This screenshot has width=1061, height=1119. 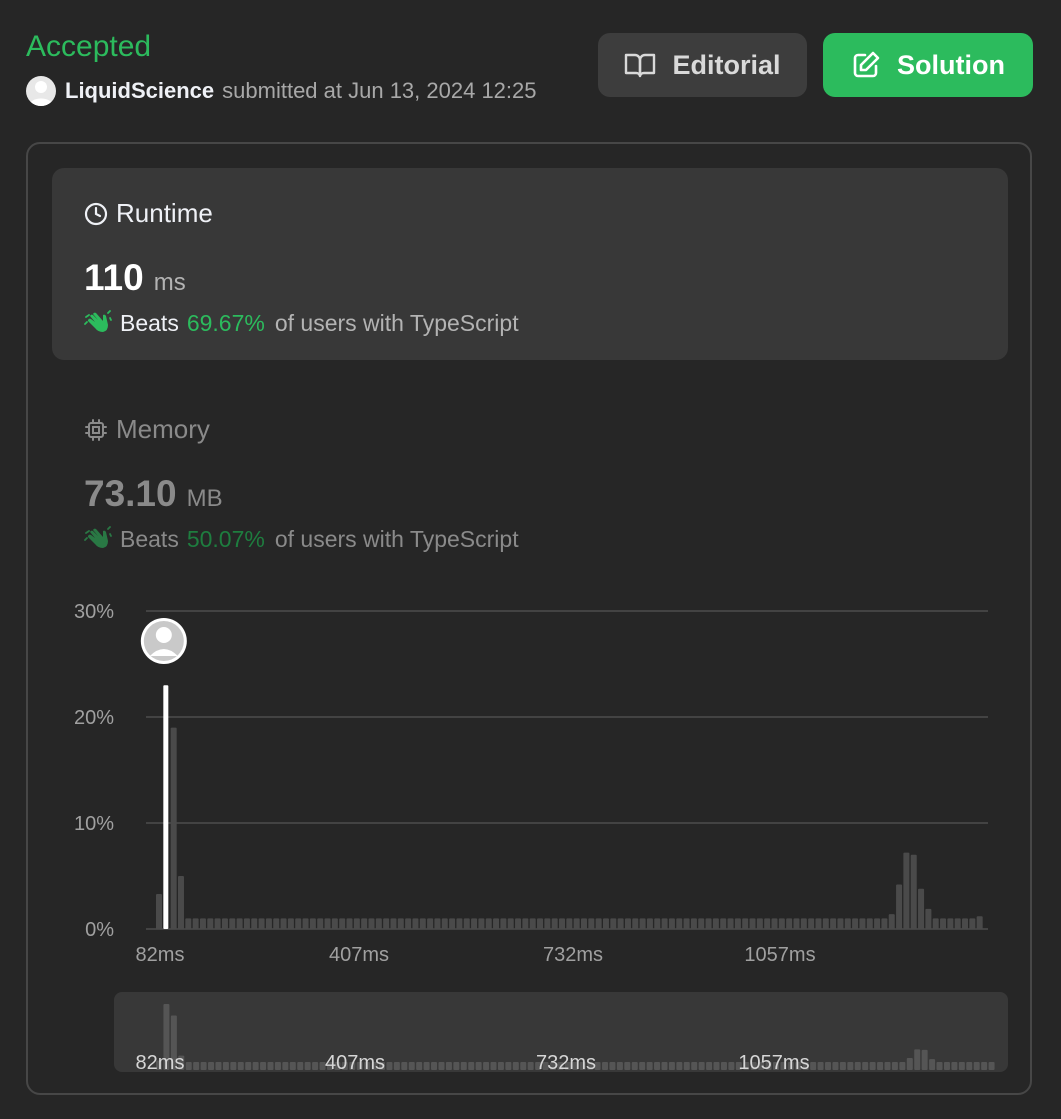 What do you see at coordinates (163, 641) in the screenshot?
I see `user-avatar-marker` at bounding box center [163, 641].